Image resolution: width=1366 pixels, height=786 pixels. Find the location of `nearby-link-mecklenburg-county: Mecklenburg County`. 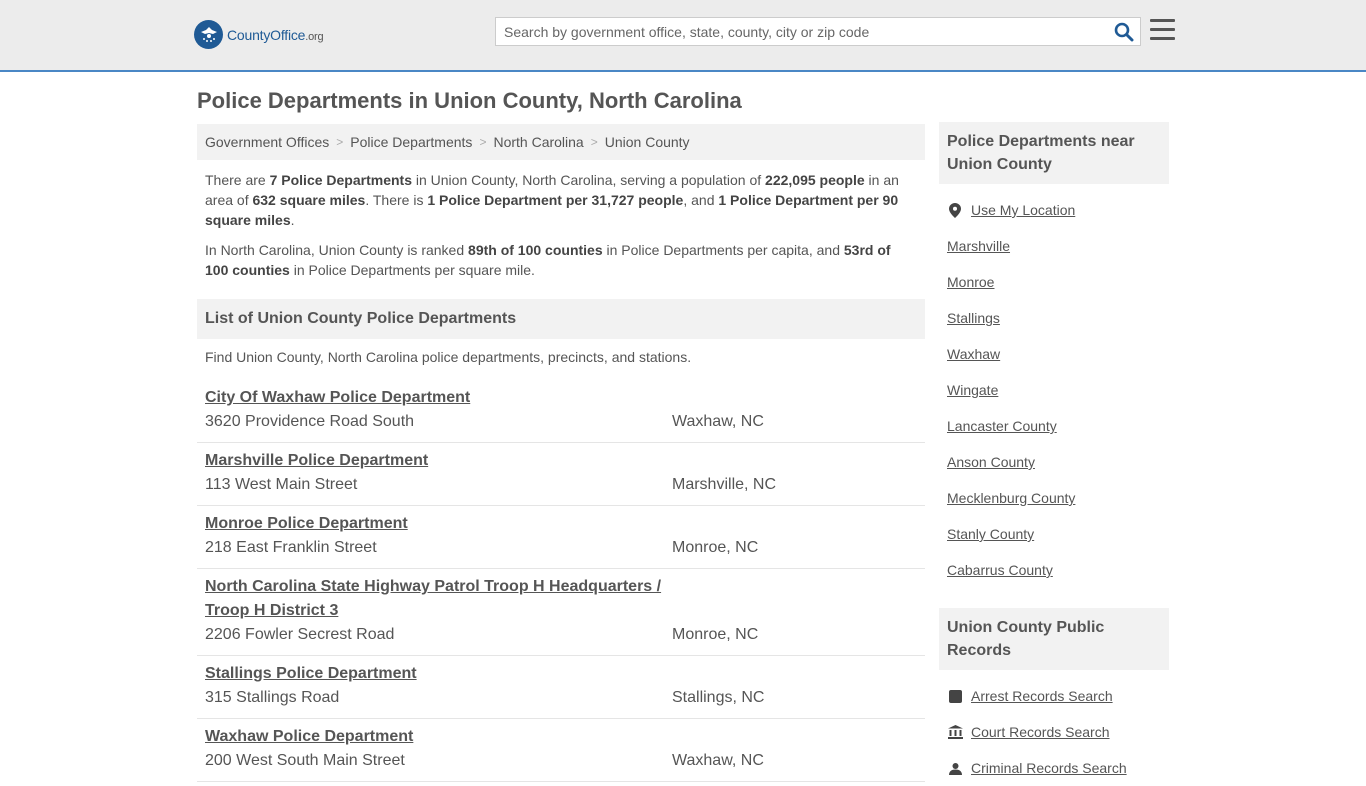

nearby-link-mecklenburg-county: Mecklenburg County is located at coordinates (1054, 498).